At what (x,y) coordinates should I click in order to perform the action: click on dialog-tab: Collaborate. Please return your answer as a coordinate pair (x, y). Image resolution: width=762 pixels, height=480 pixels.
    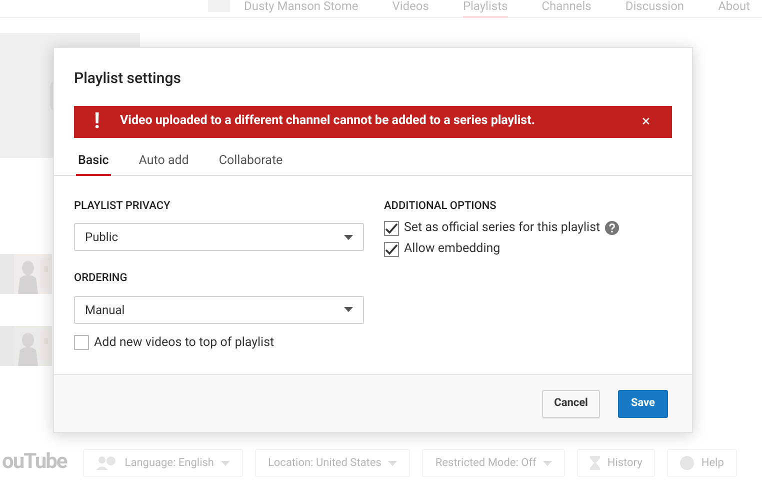
    Looking at the image, I should click on (250, 163).